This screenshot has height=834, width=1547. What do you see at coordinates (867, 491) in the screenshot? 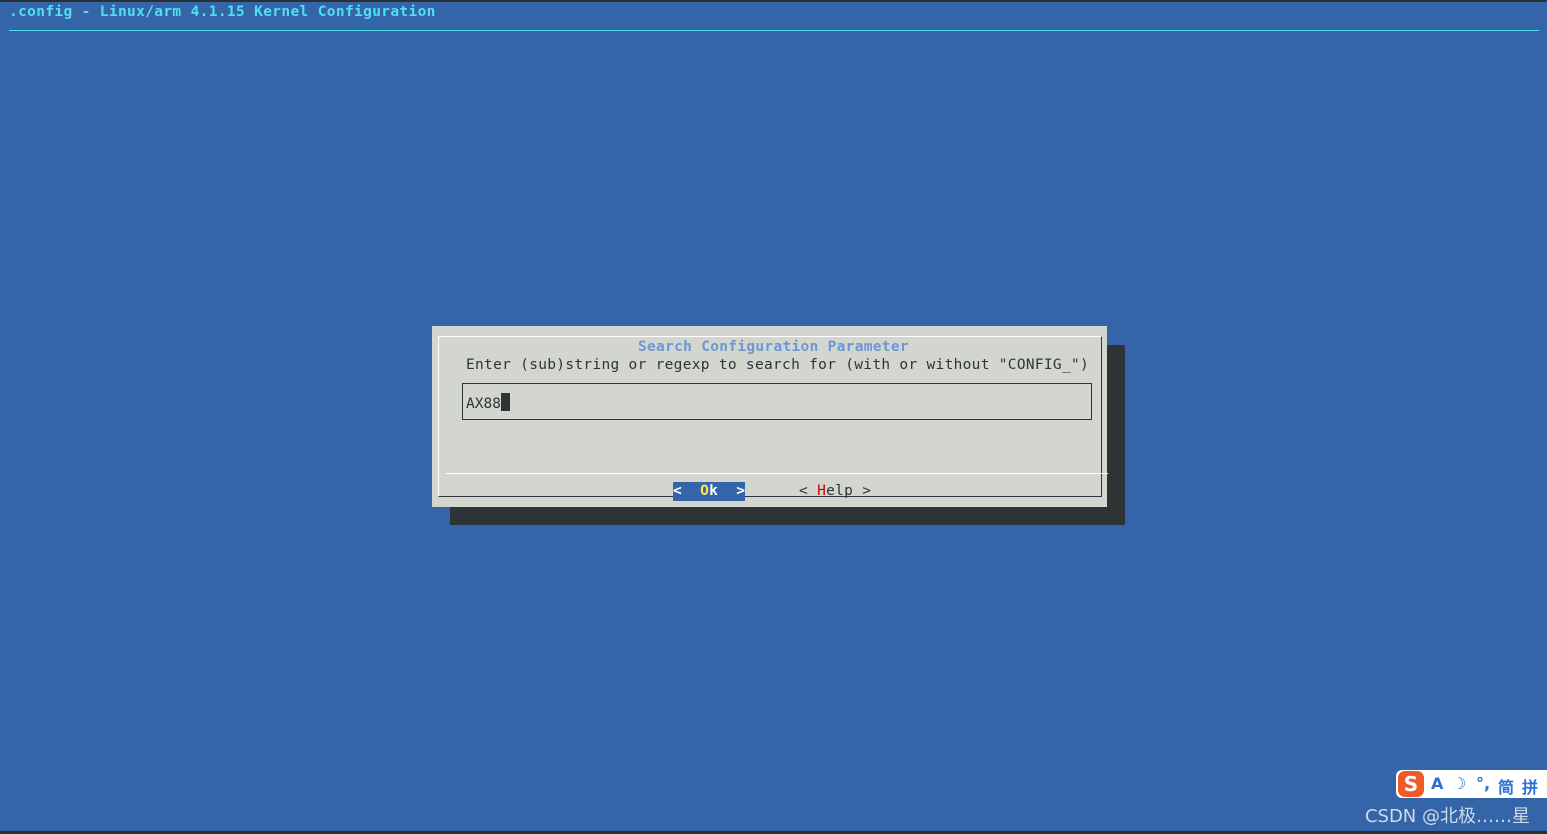
I see `help-bracket-right: >` at bounding box center [867, 491].